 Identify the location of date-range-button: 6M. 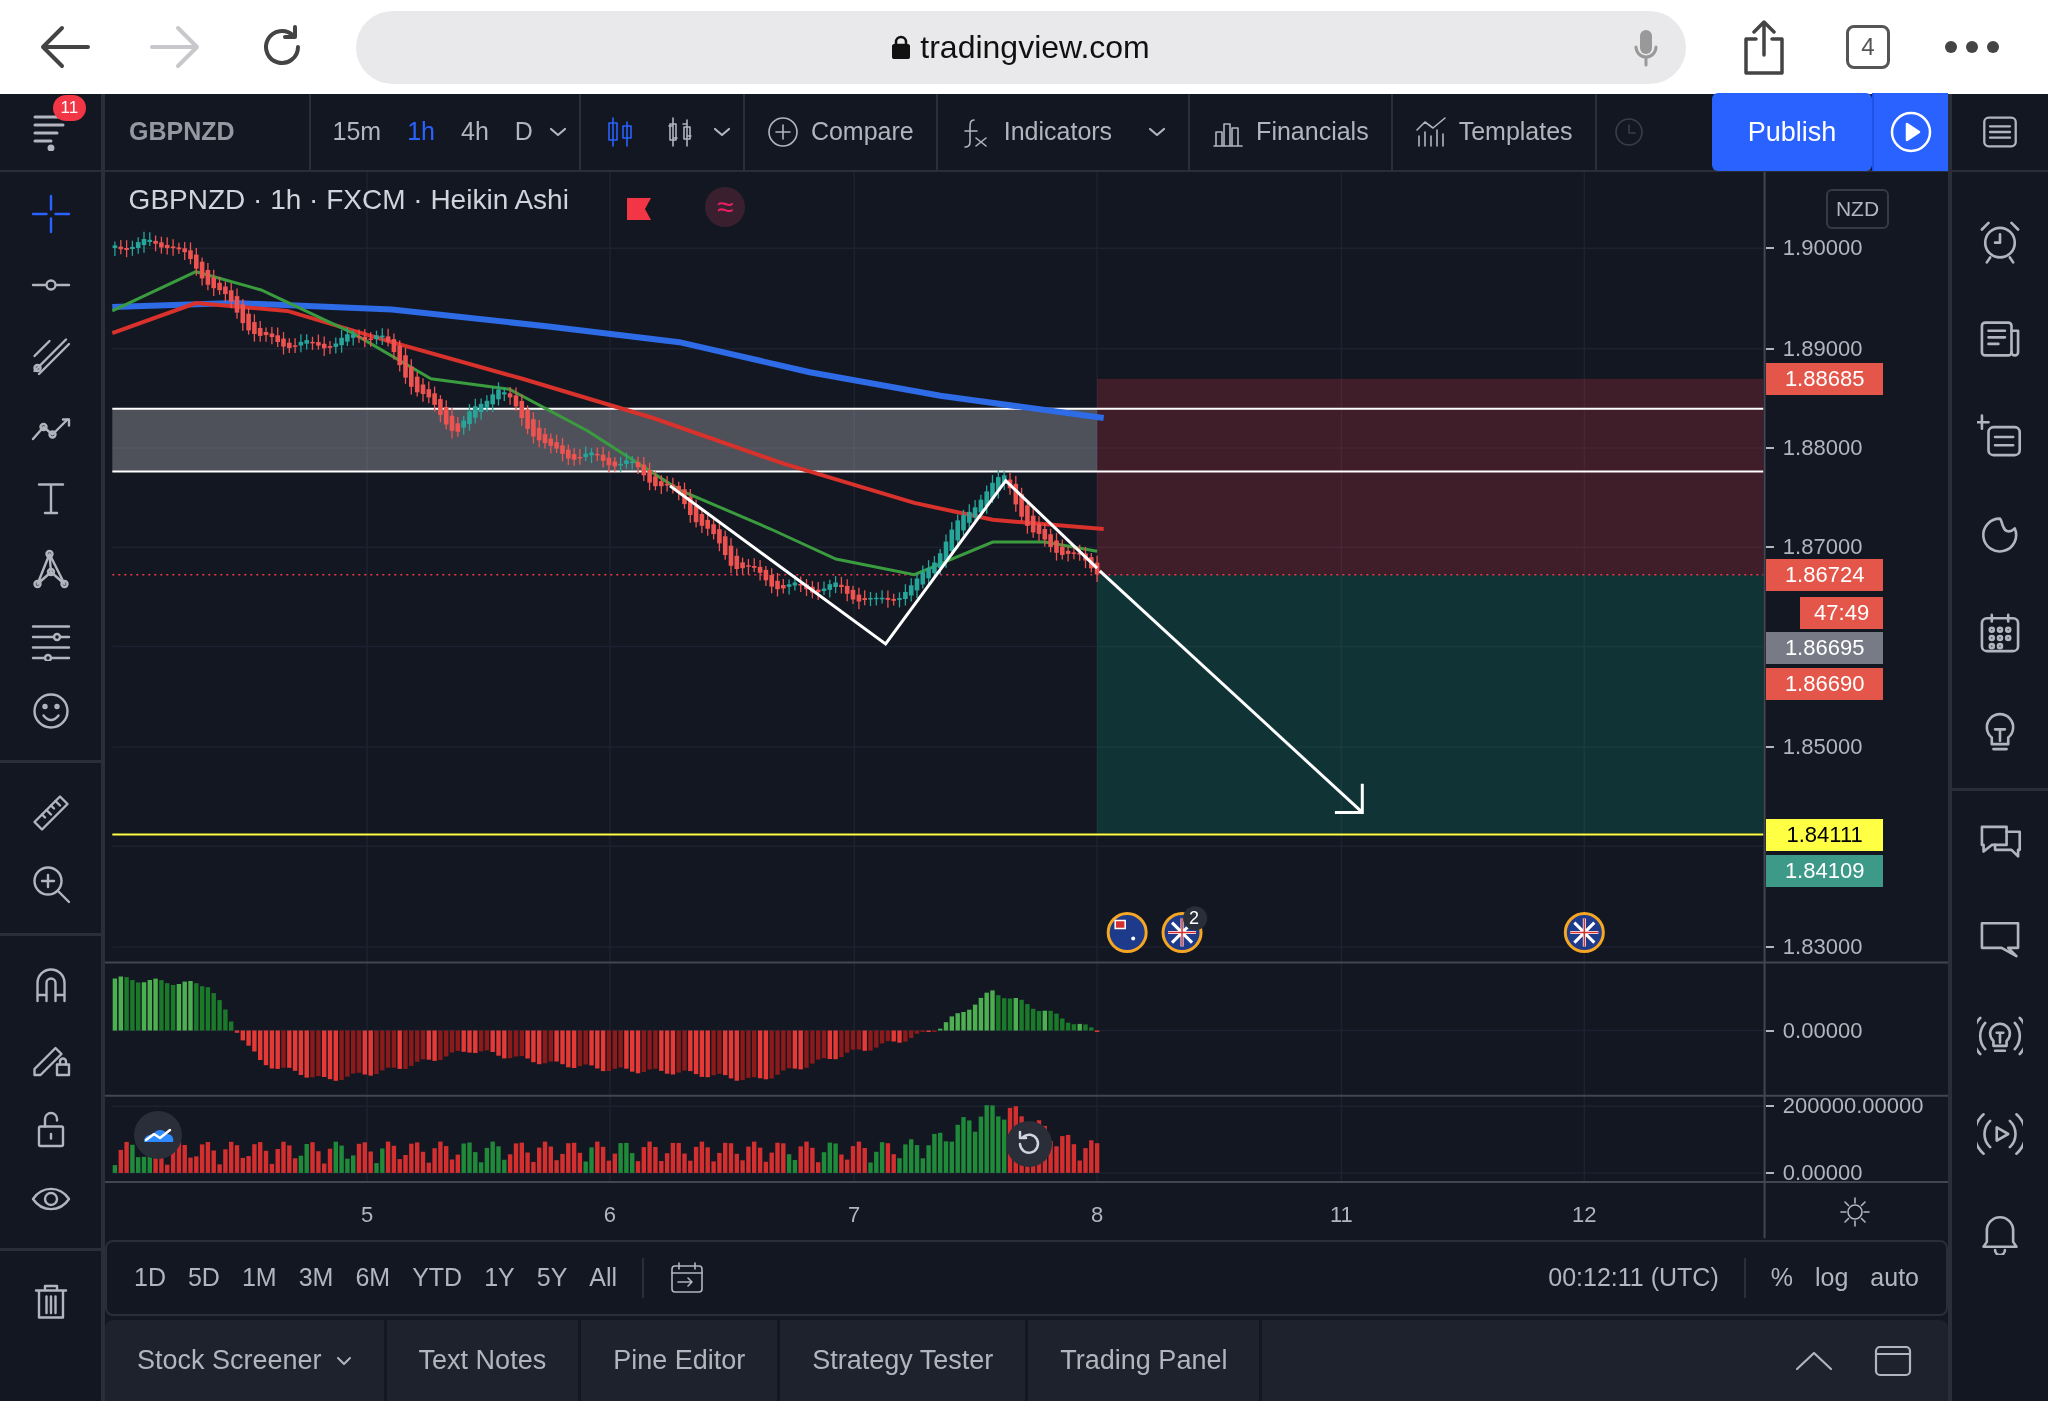
(373, 1278).